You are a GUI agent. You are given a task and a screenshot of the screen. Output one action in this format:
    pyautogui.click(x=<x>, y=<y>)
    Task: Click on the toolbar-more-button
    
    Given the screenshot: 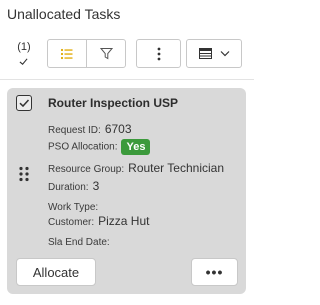 What is the action you would take?
    pyautogui.click(x=158, y=53)
    